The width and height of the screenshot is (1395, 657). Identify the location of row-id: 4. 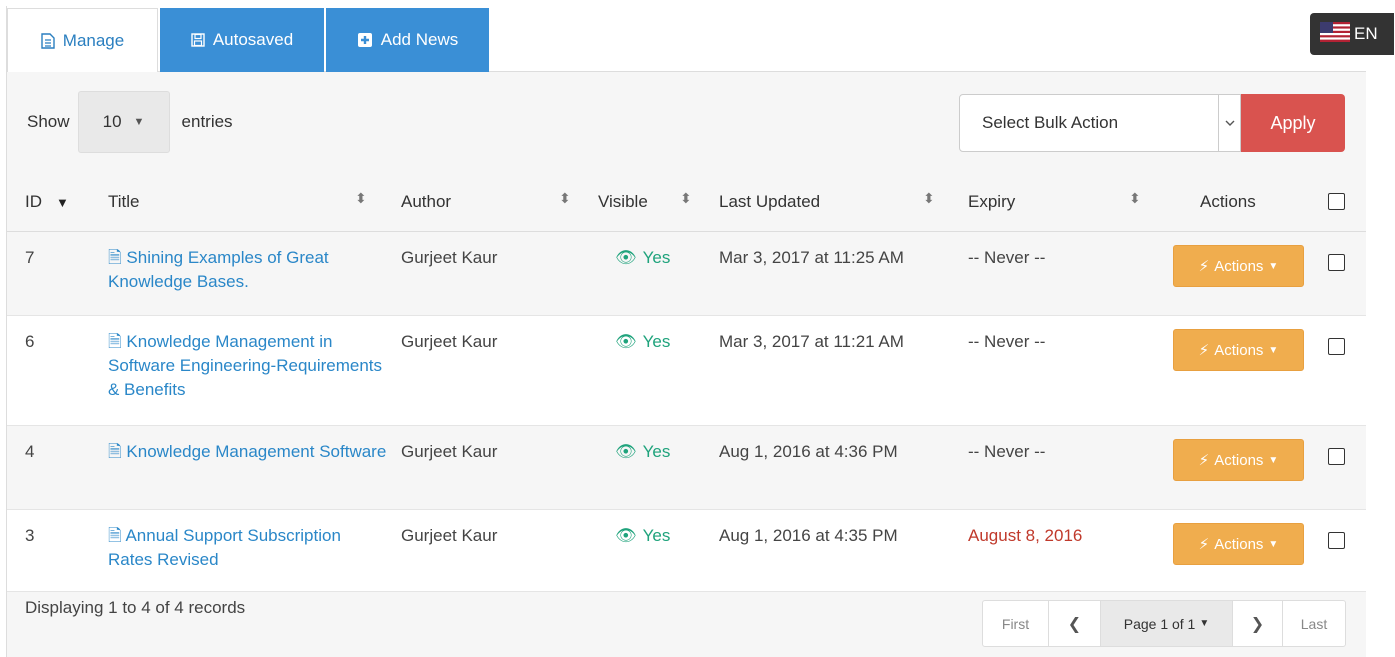
(30, 451).